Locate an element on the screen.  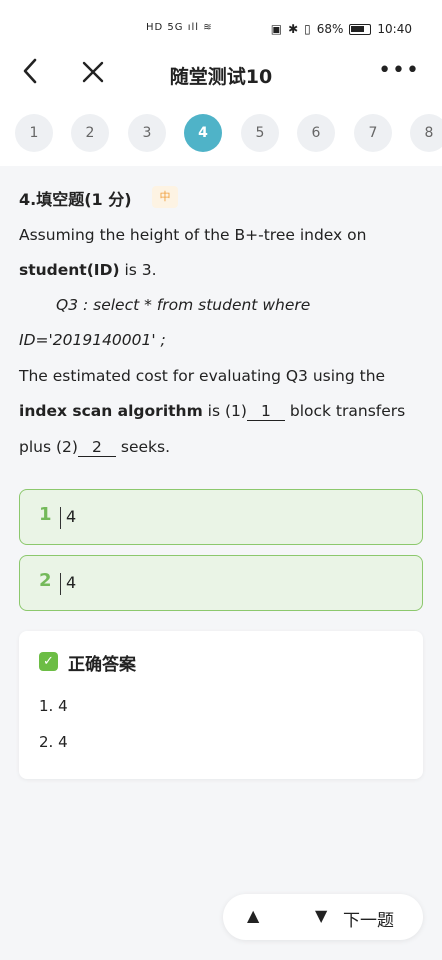
check-icon: ✓ is located at coordinates (48, 661).